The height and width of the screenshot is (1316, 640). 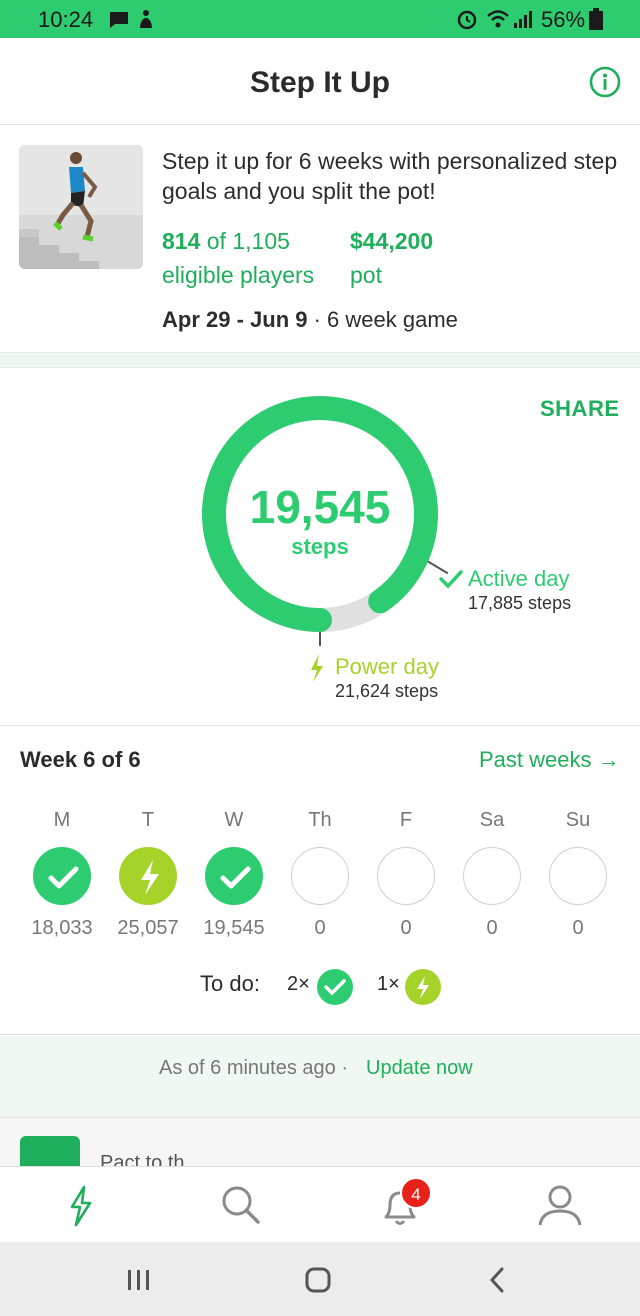 I want to click on pot-label: pot, so click(x=366, y=275).